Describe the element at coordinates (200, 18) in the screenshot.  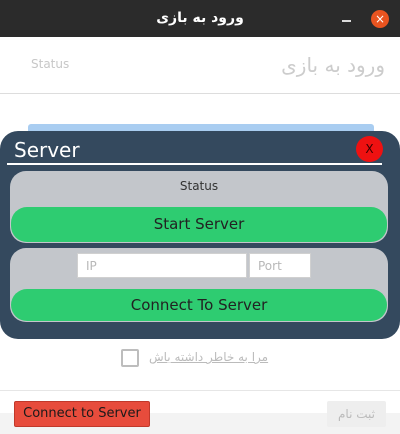
I see `title-bar: ورود به بازی ×` at that location.